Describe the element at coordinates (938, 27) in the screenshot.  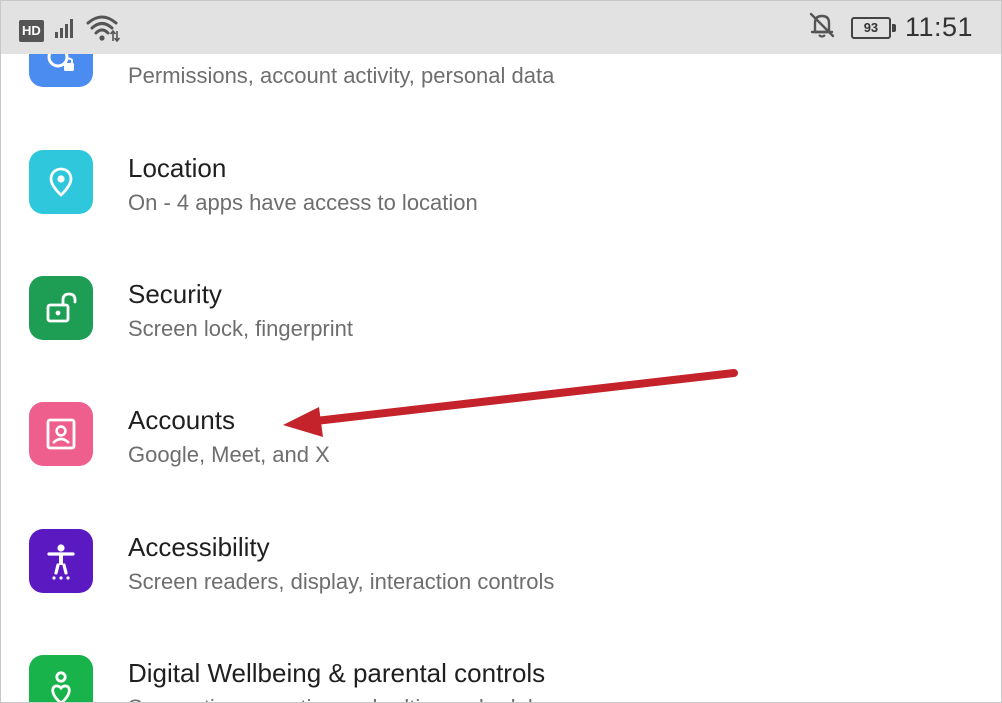
I see `status-clock: 11:51` at that location.